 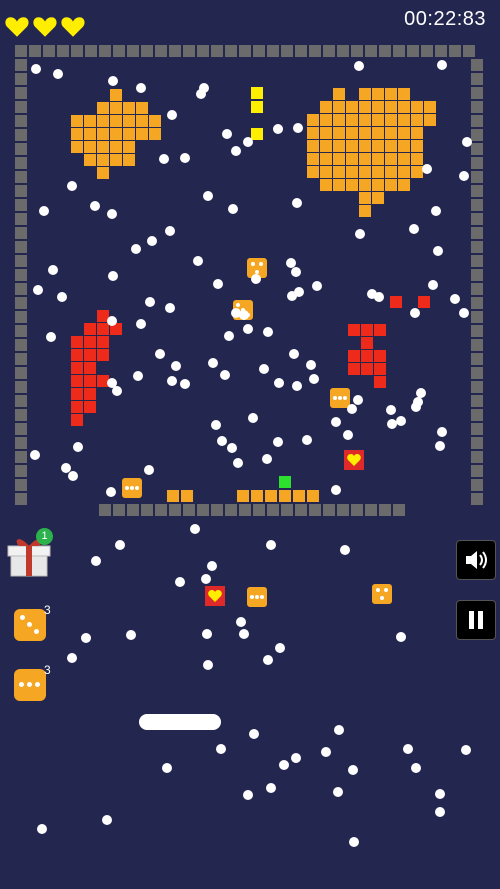 I want to click on life-heart-icon, so click(x=17, y=27).